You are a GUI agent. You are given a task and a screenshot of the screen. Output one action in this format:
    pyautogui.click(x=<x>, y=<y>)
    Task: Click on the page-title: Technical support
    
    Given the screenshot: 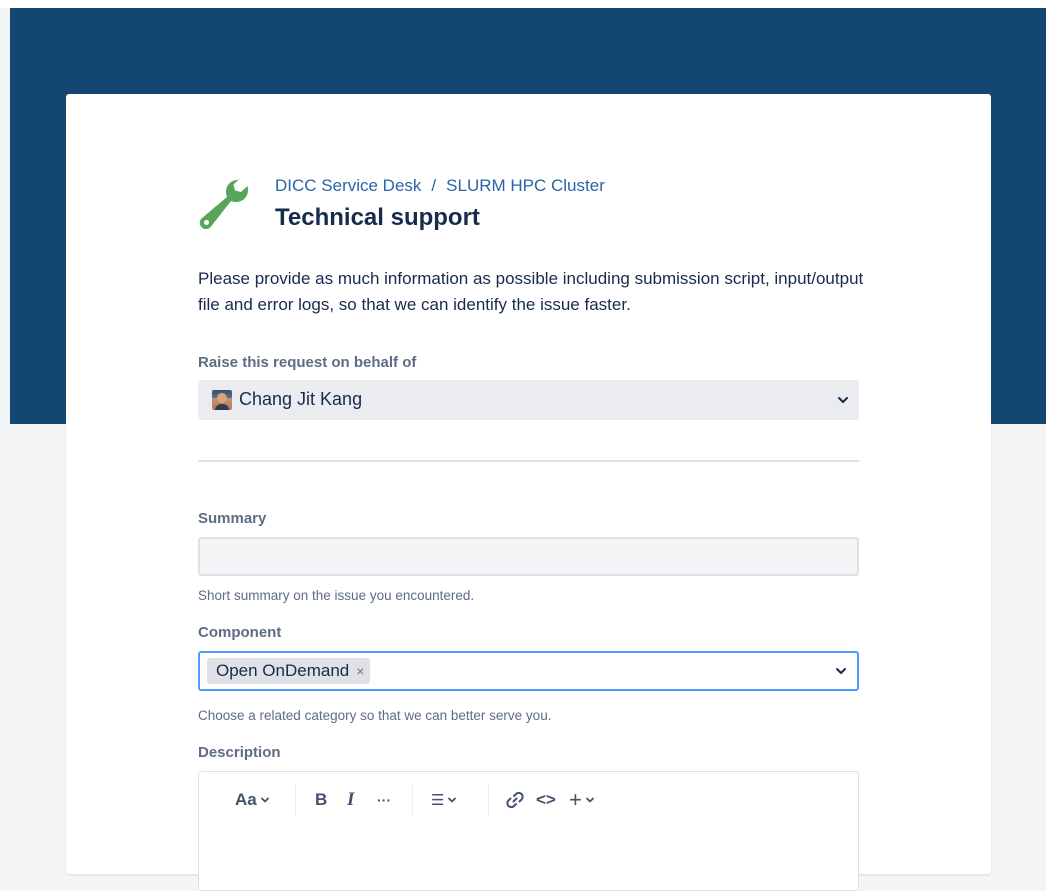 What is the action you would take?
    pyautogui.click(x=377, y=217)
    